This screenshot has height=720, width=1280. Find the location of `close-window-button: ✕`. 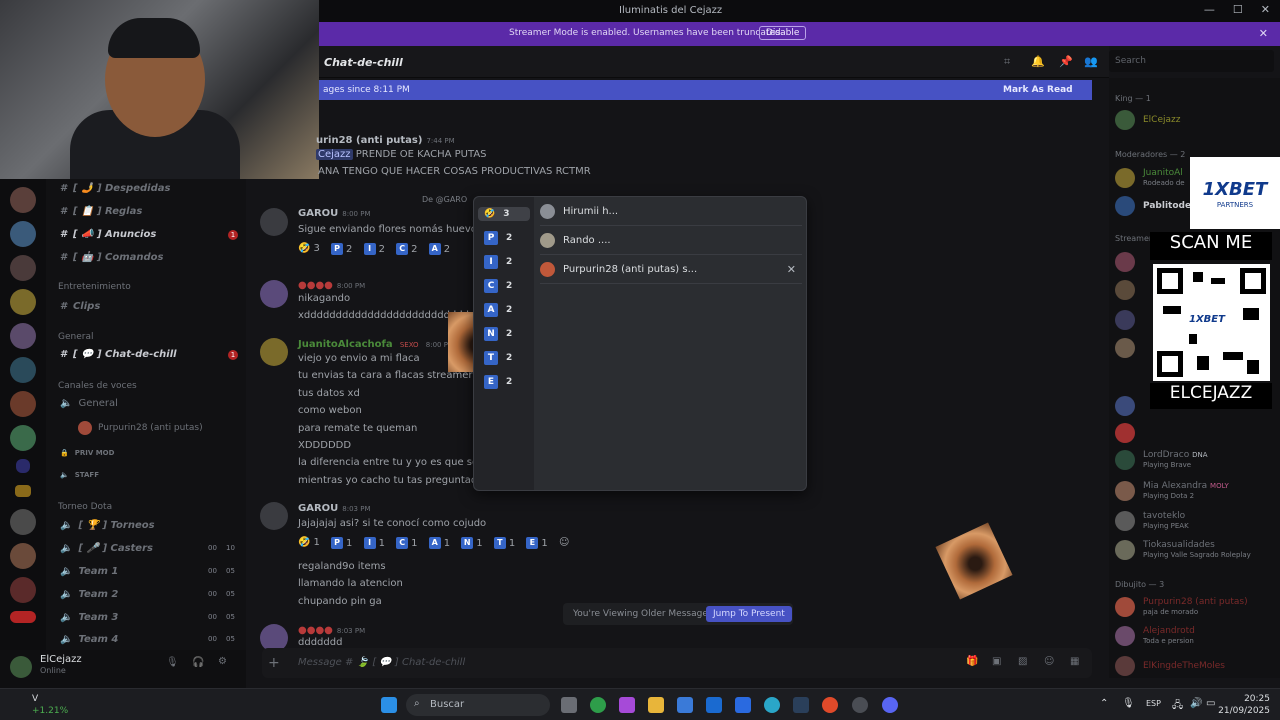

close-window-button: ✕ is located at coordinates (1265, 9).